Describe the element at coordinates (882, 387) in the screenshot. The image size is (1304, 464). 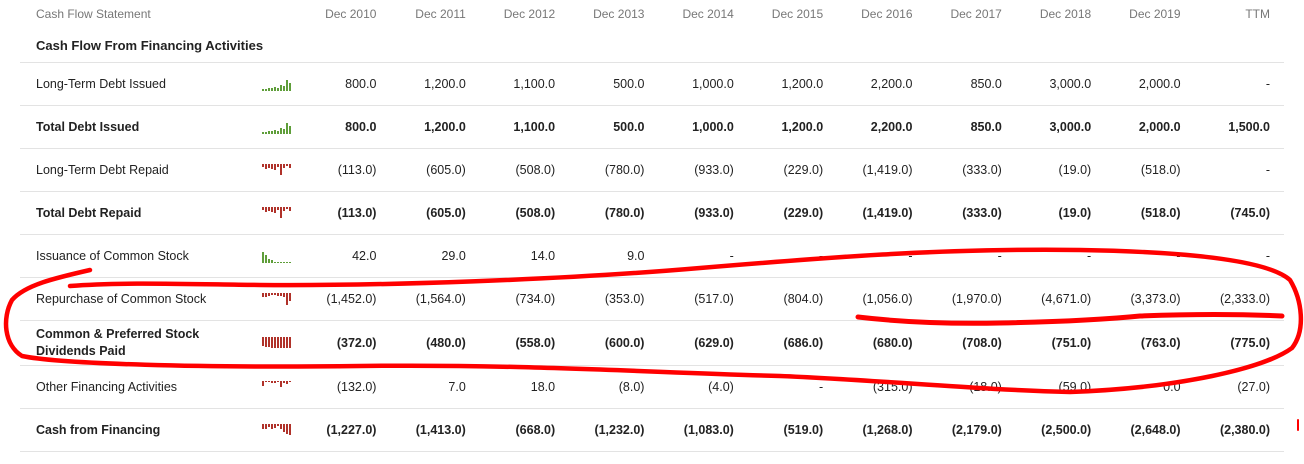
I see `value-cell: (315.0)` at that location.